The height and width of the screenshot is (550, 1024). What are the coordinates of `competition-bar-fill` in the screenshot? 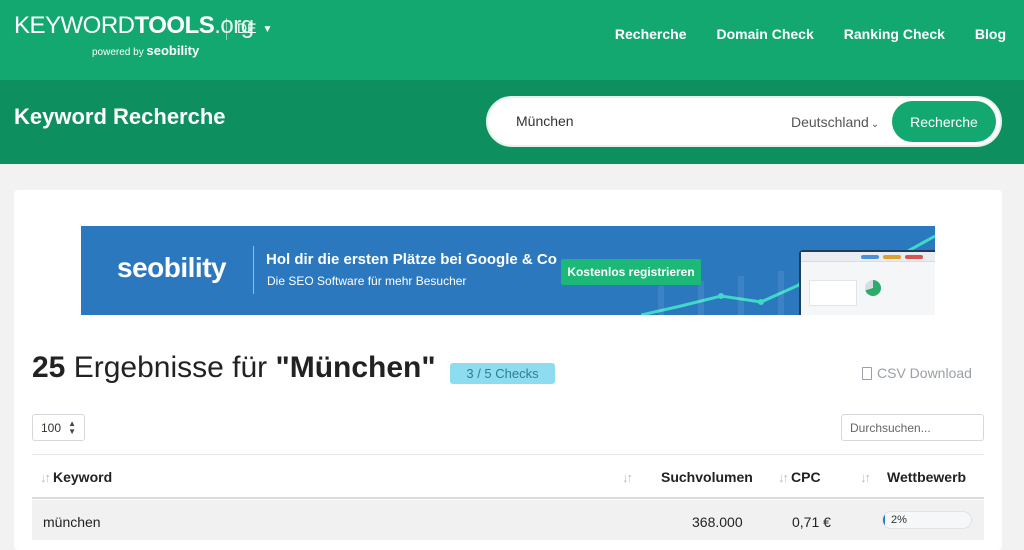 It's located at (884, 520).